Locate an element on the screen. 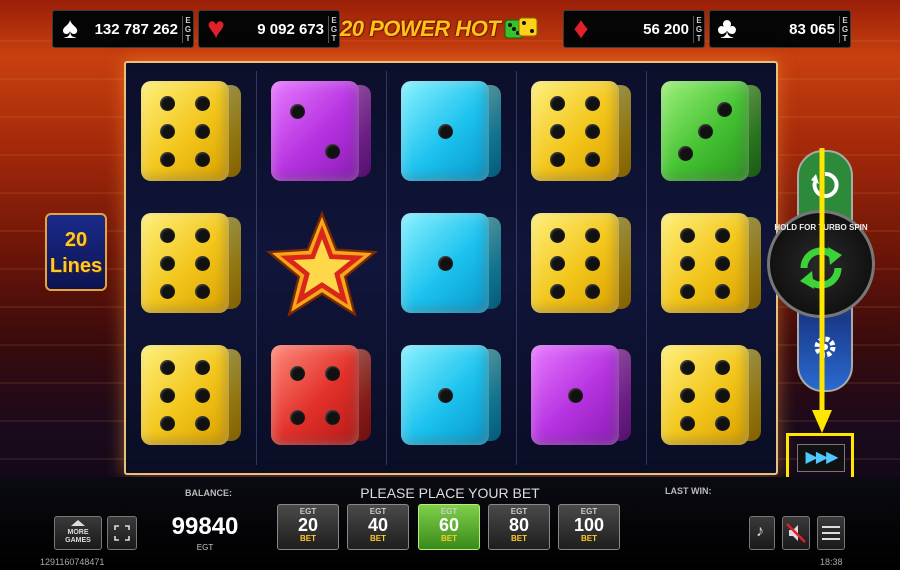  menu-button is located at coordinates (831, 533).